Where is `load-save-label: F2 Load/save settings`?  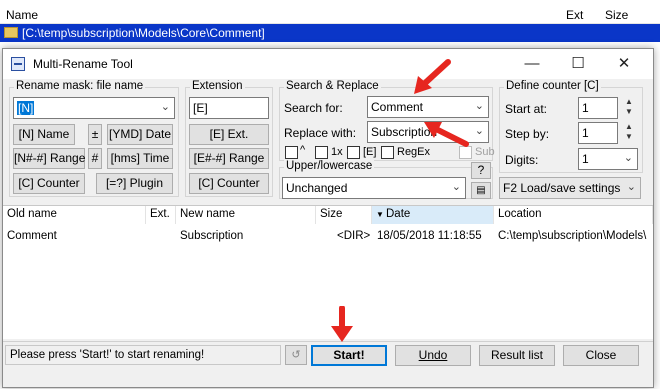 load-save-label: F2 Load/save settings is located at coordinates (562, 188).